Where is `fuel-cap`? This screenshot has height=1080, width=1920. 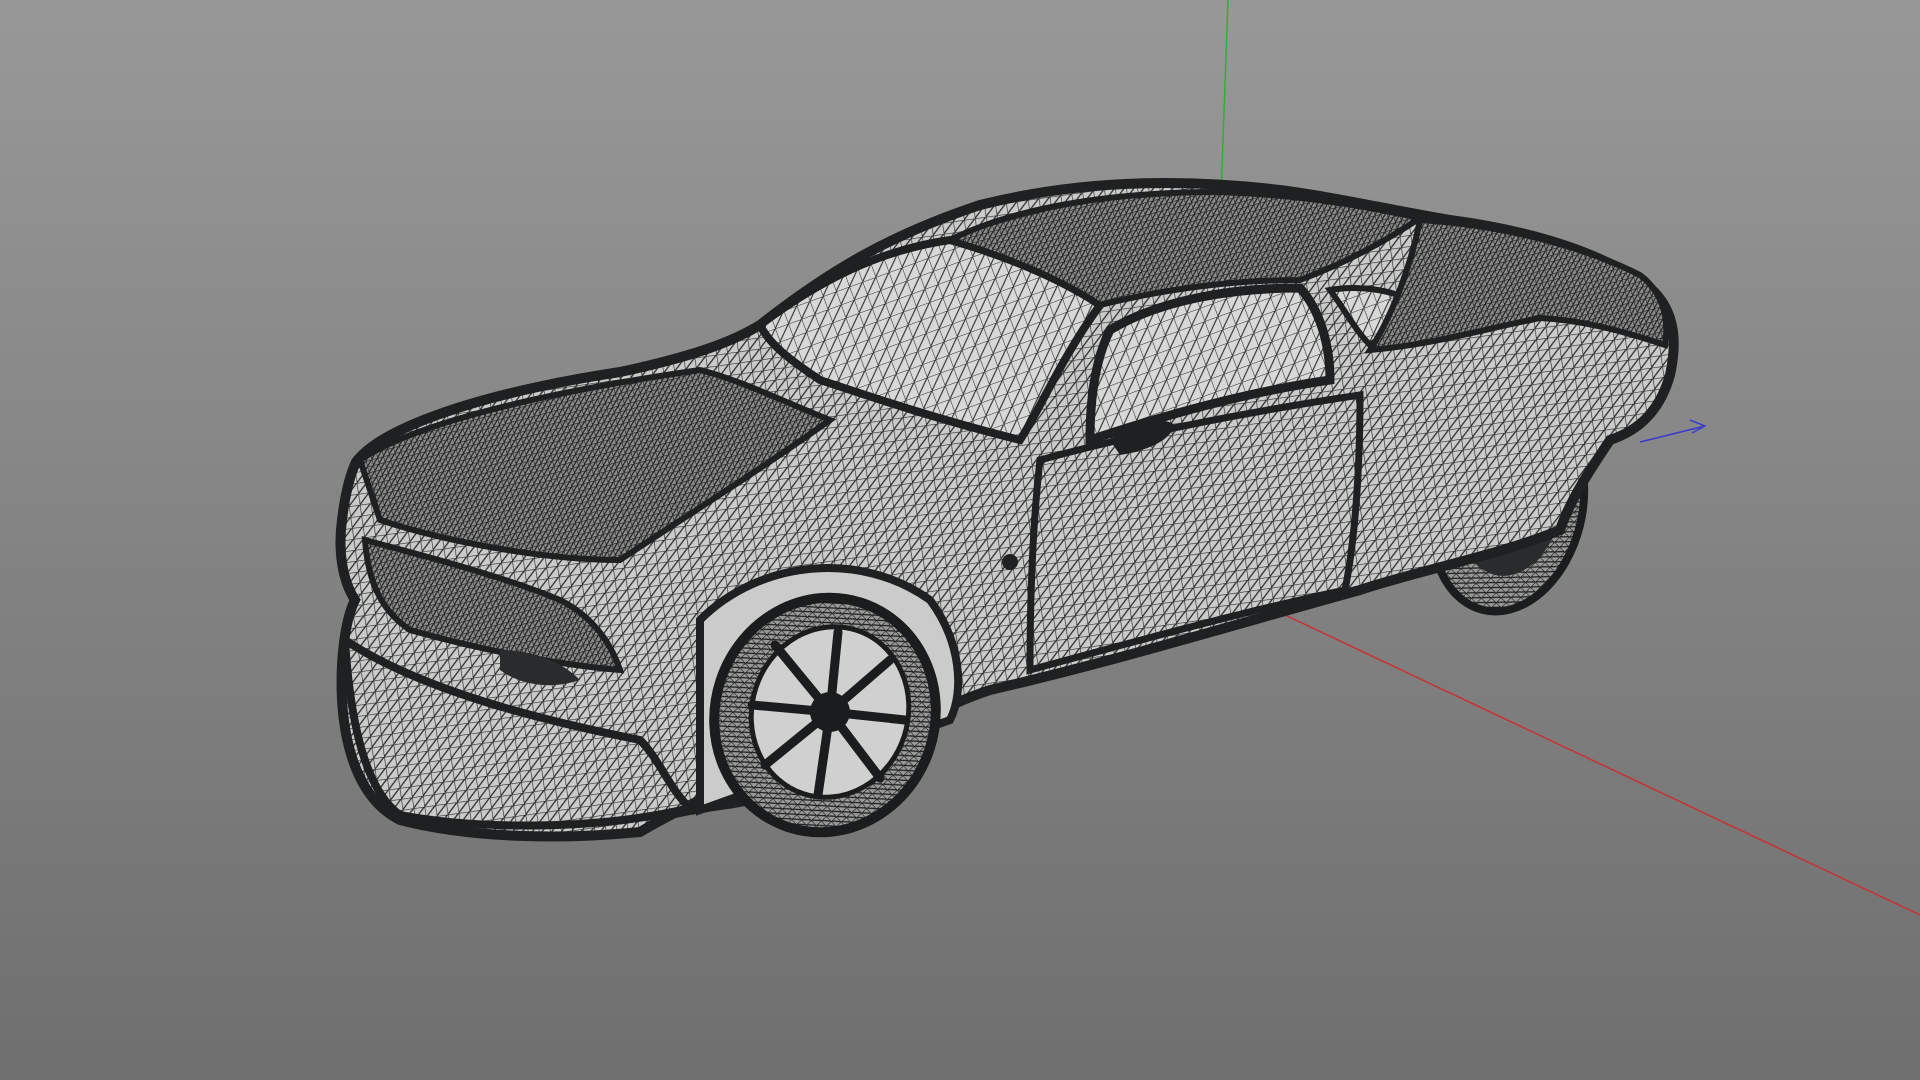
fuel-cap is located at coordinates (1010, 562).